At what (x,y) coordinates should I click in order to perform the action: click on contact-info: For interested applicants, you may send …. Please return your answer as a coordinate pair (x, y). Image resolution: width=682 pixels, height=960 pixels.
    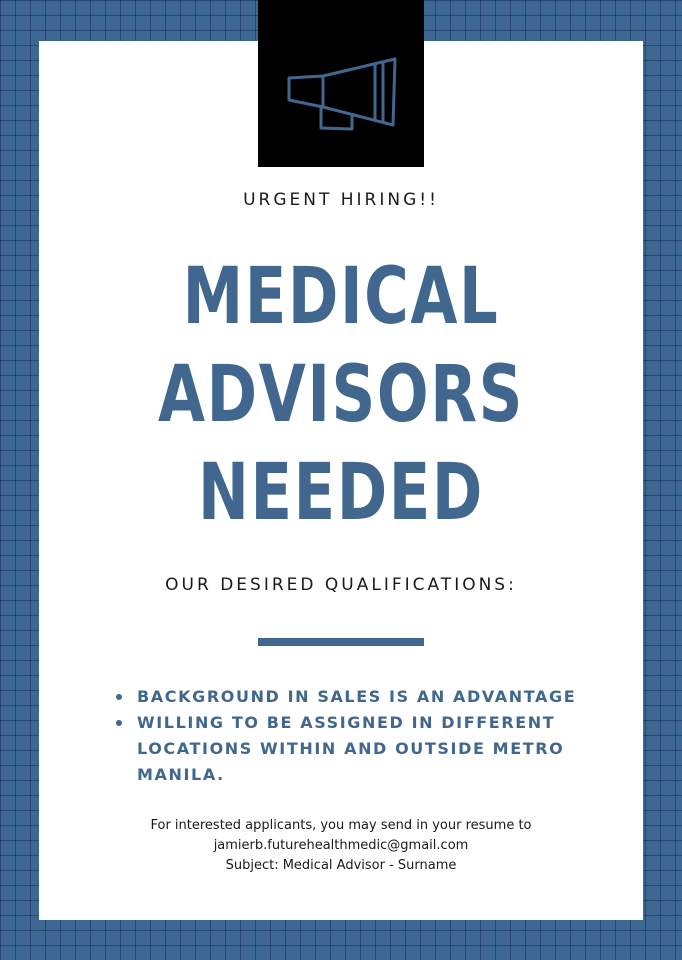
    Looking at the image, I should click on (341, 846).